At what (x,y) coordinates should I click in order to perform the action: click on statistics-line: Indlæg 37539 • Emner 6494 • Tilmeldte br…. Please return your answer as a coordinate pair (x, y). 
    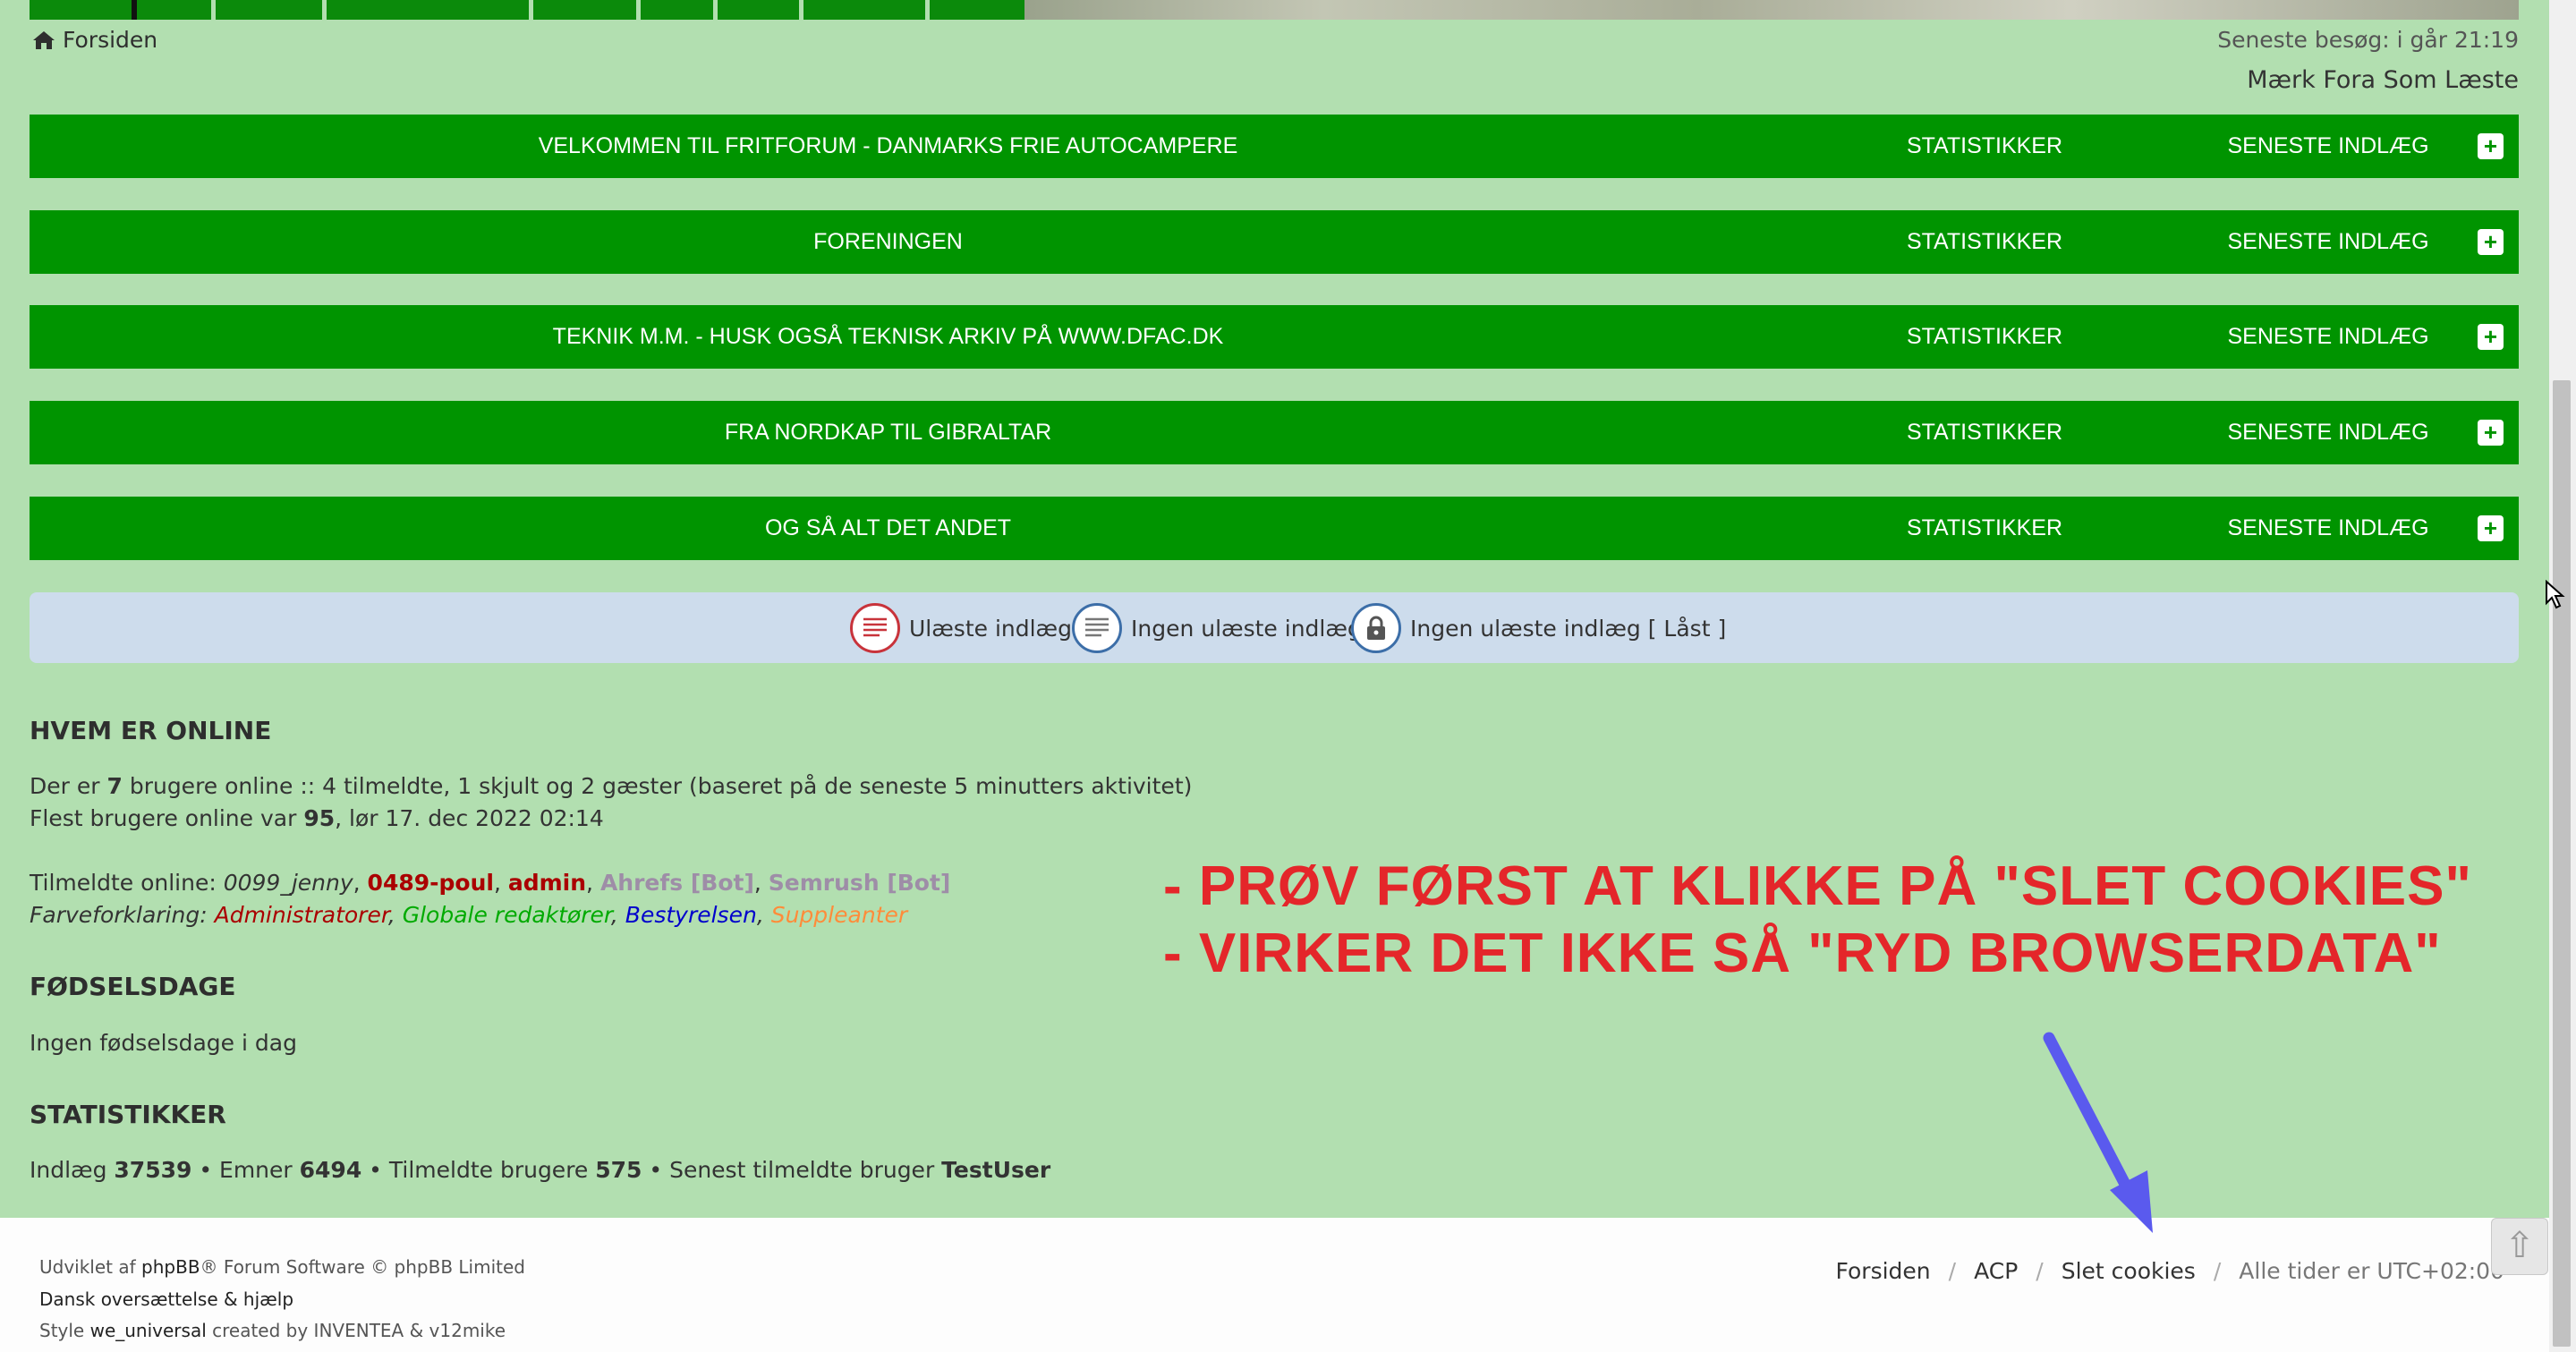
    Looking at the image, I should click on (540, 1170).